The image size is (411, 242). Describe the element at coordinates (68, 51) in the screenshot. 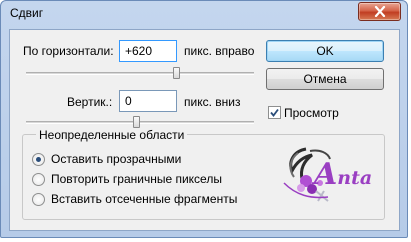

I see `horizontal-label: По горизонтали:` at that location.